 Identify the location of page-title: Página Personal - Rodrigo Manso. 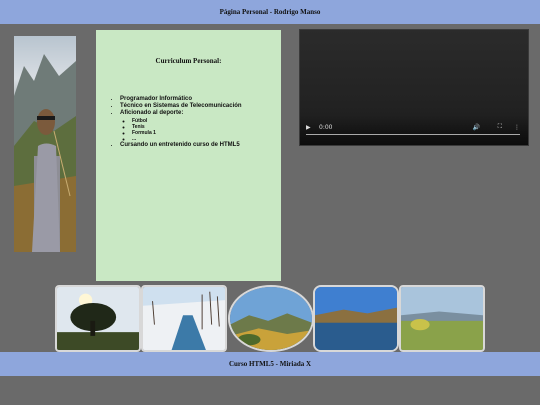
(270, 12).